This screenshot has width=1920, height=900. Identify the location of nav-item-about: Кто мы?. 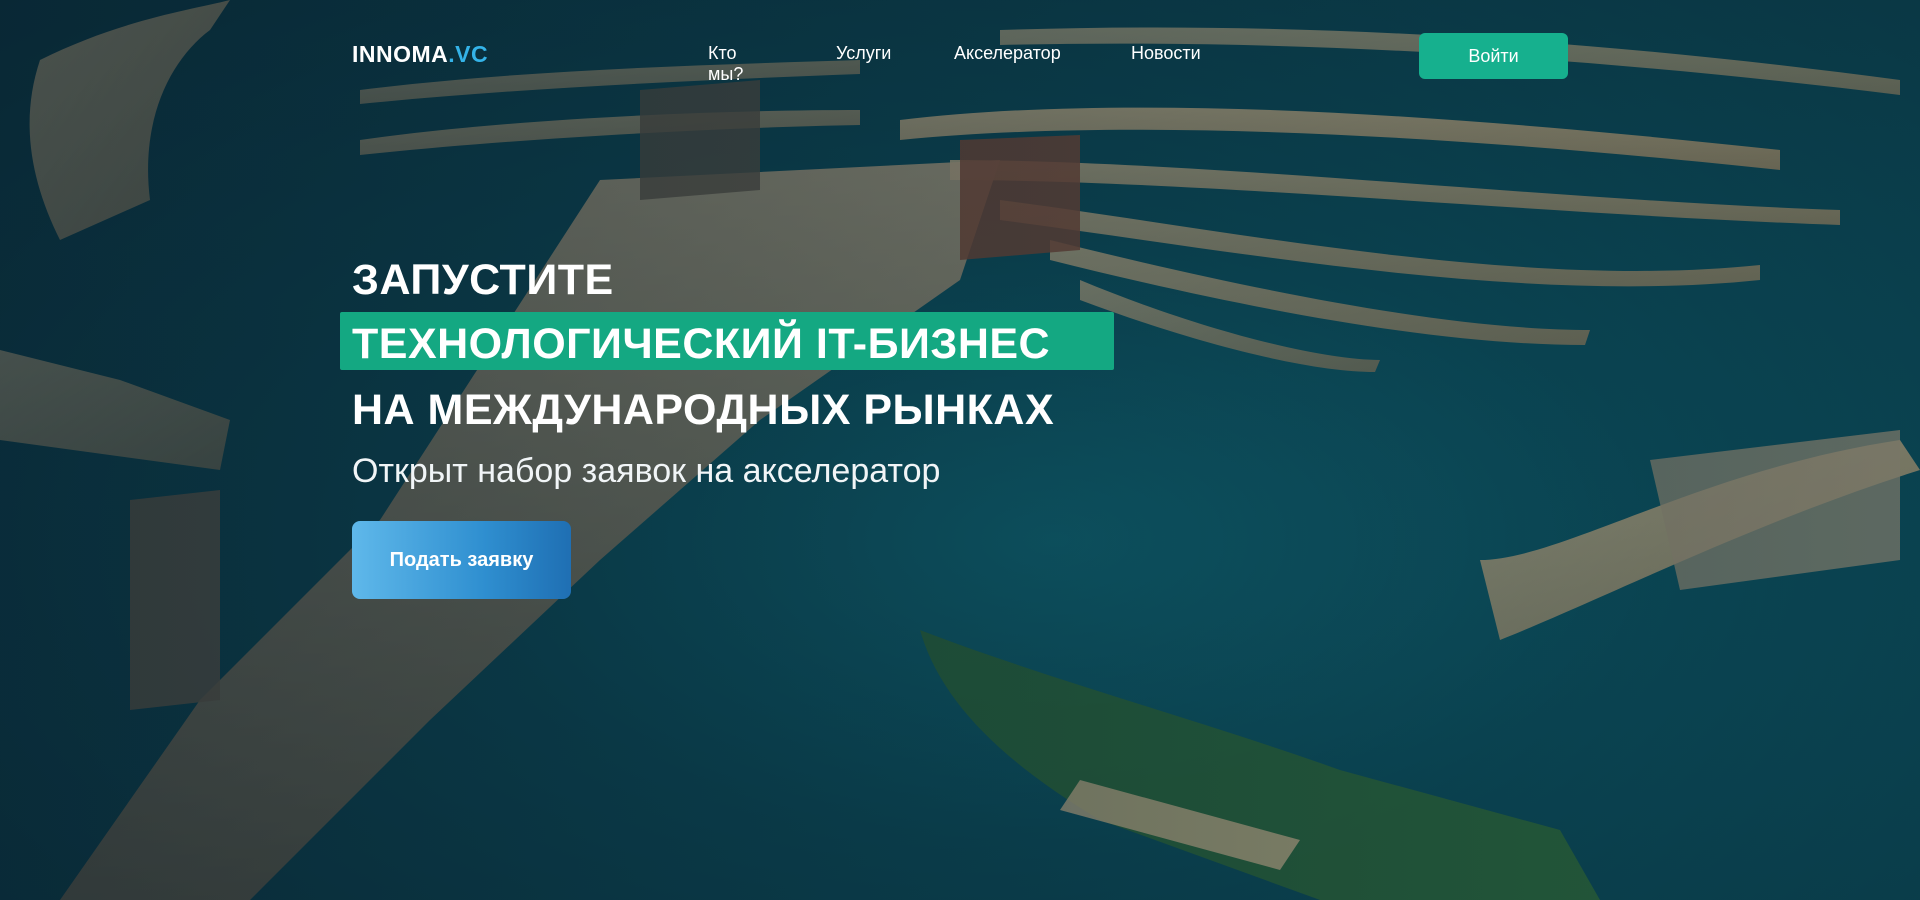
(725, 64).